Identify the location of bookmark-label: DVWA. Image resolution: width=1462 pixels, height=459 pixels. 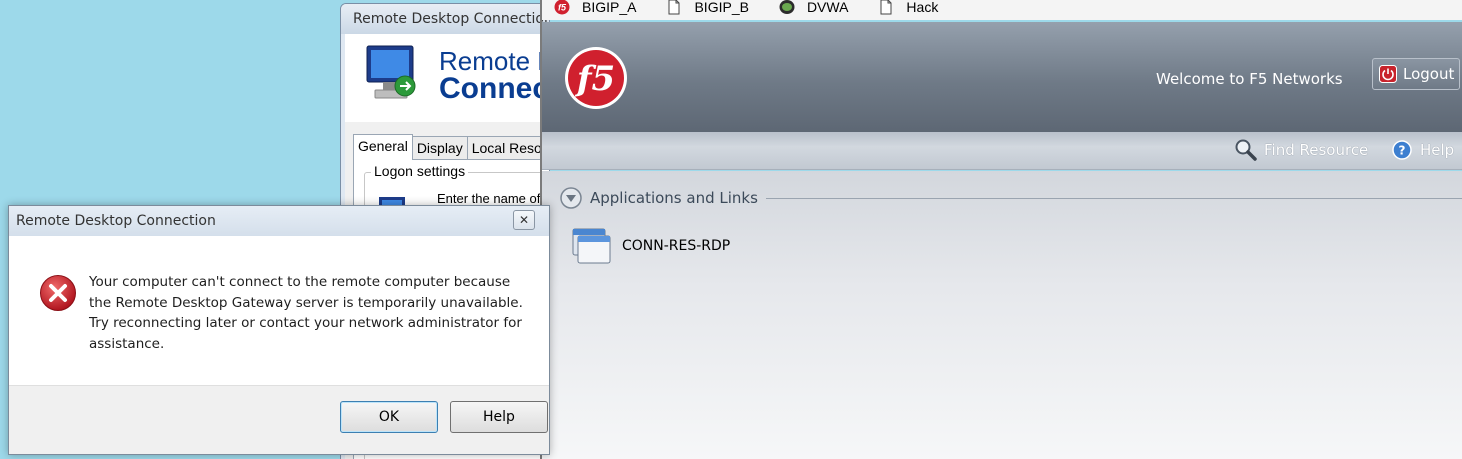
(827, 7).